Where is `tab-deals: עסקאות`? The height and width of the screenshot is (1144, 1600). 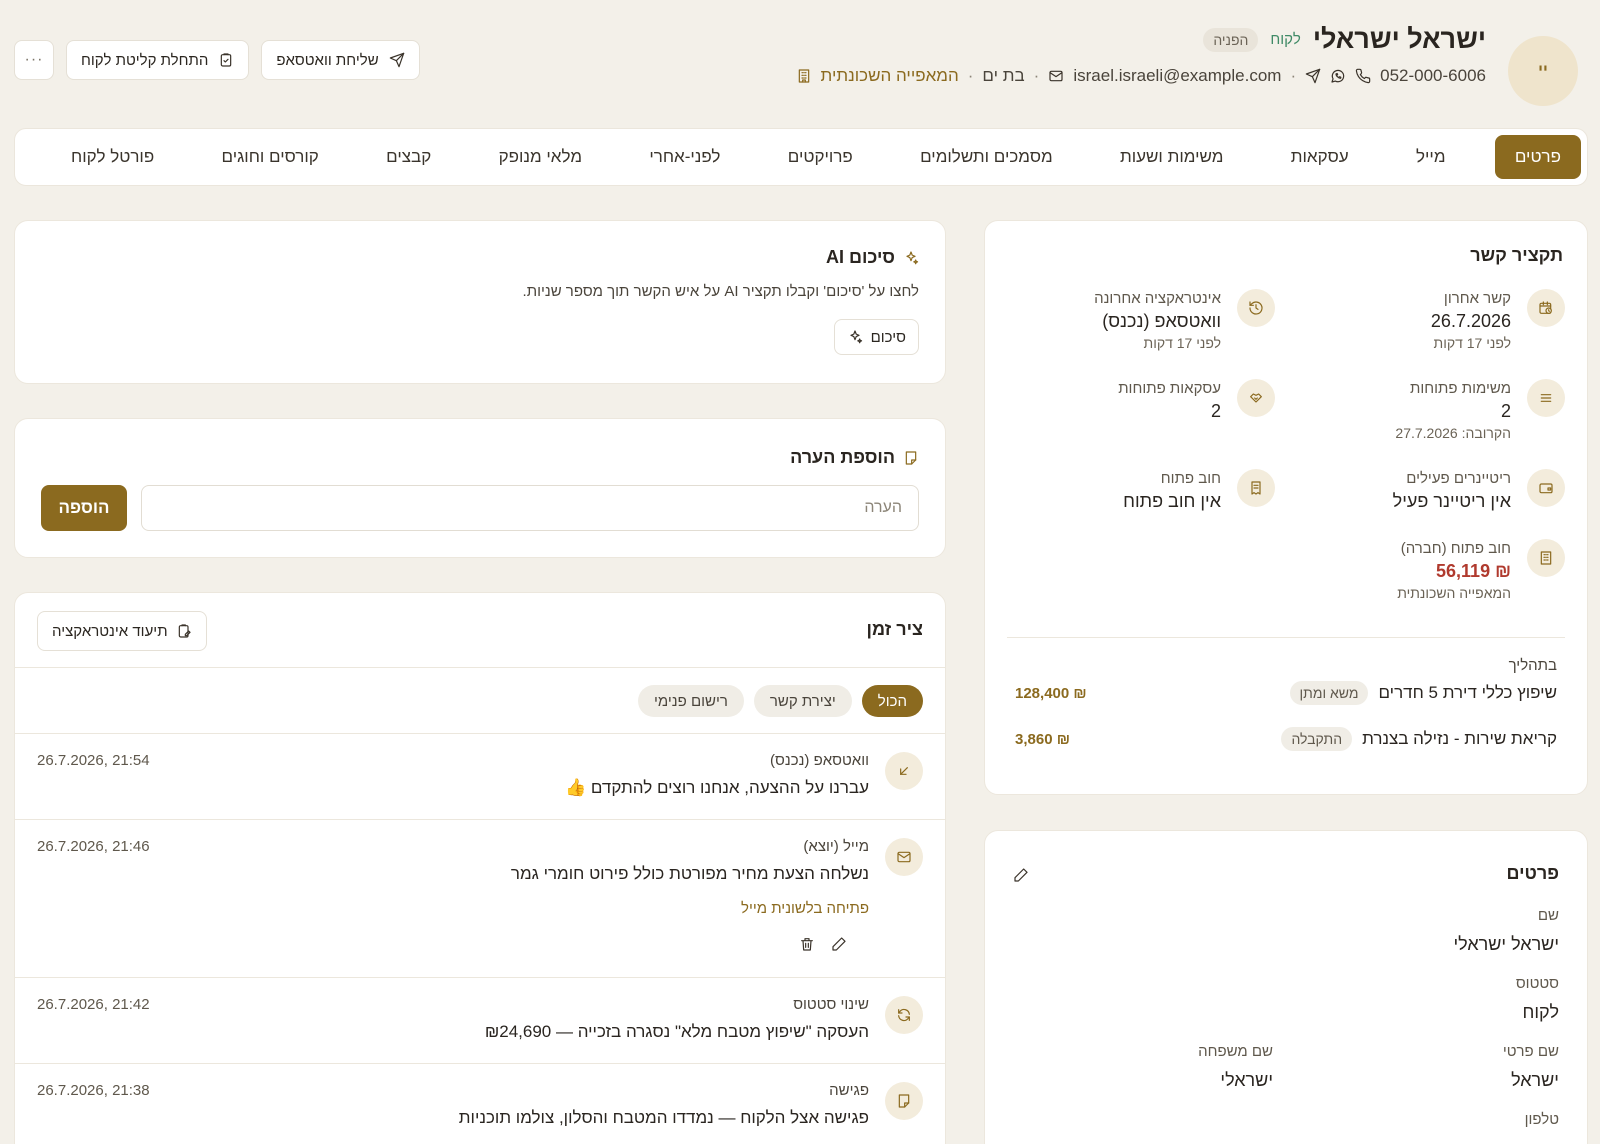
tab-deals: עסקאות is located at coordinates (1320, 157).